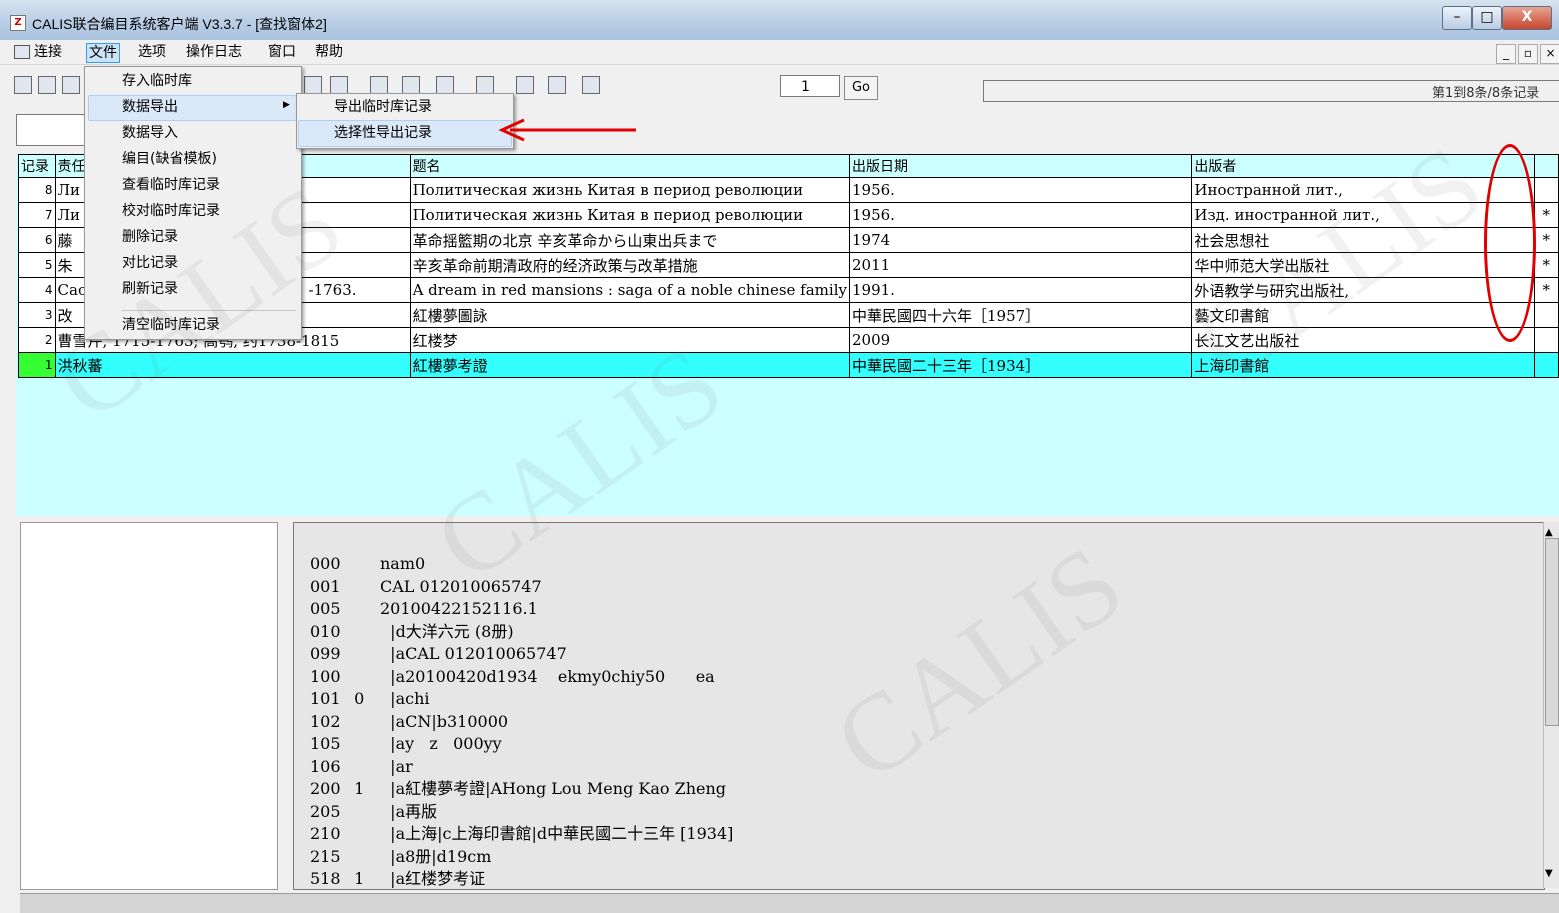 The height and width of the screenshot is (913, 1559). I want to click on marc-field-line: 210 |a上海|c上海印書館|d中華民國二十三年 [1934], so click(521, 834).